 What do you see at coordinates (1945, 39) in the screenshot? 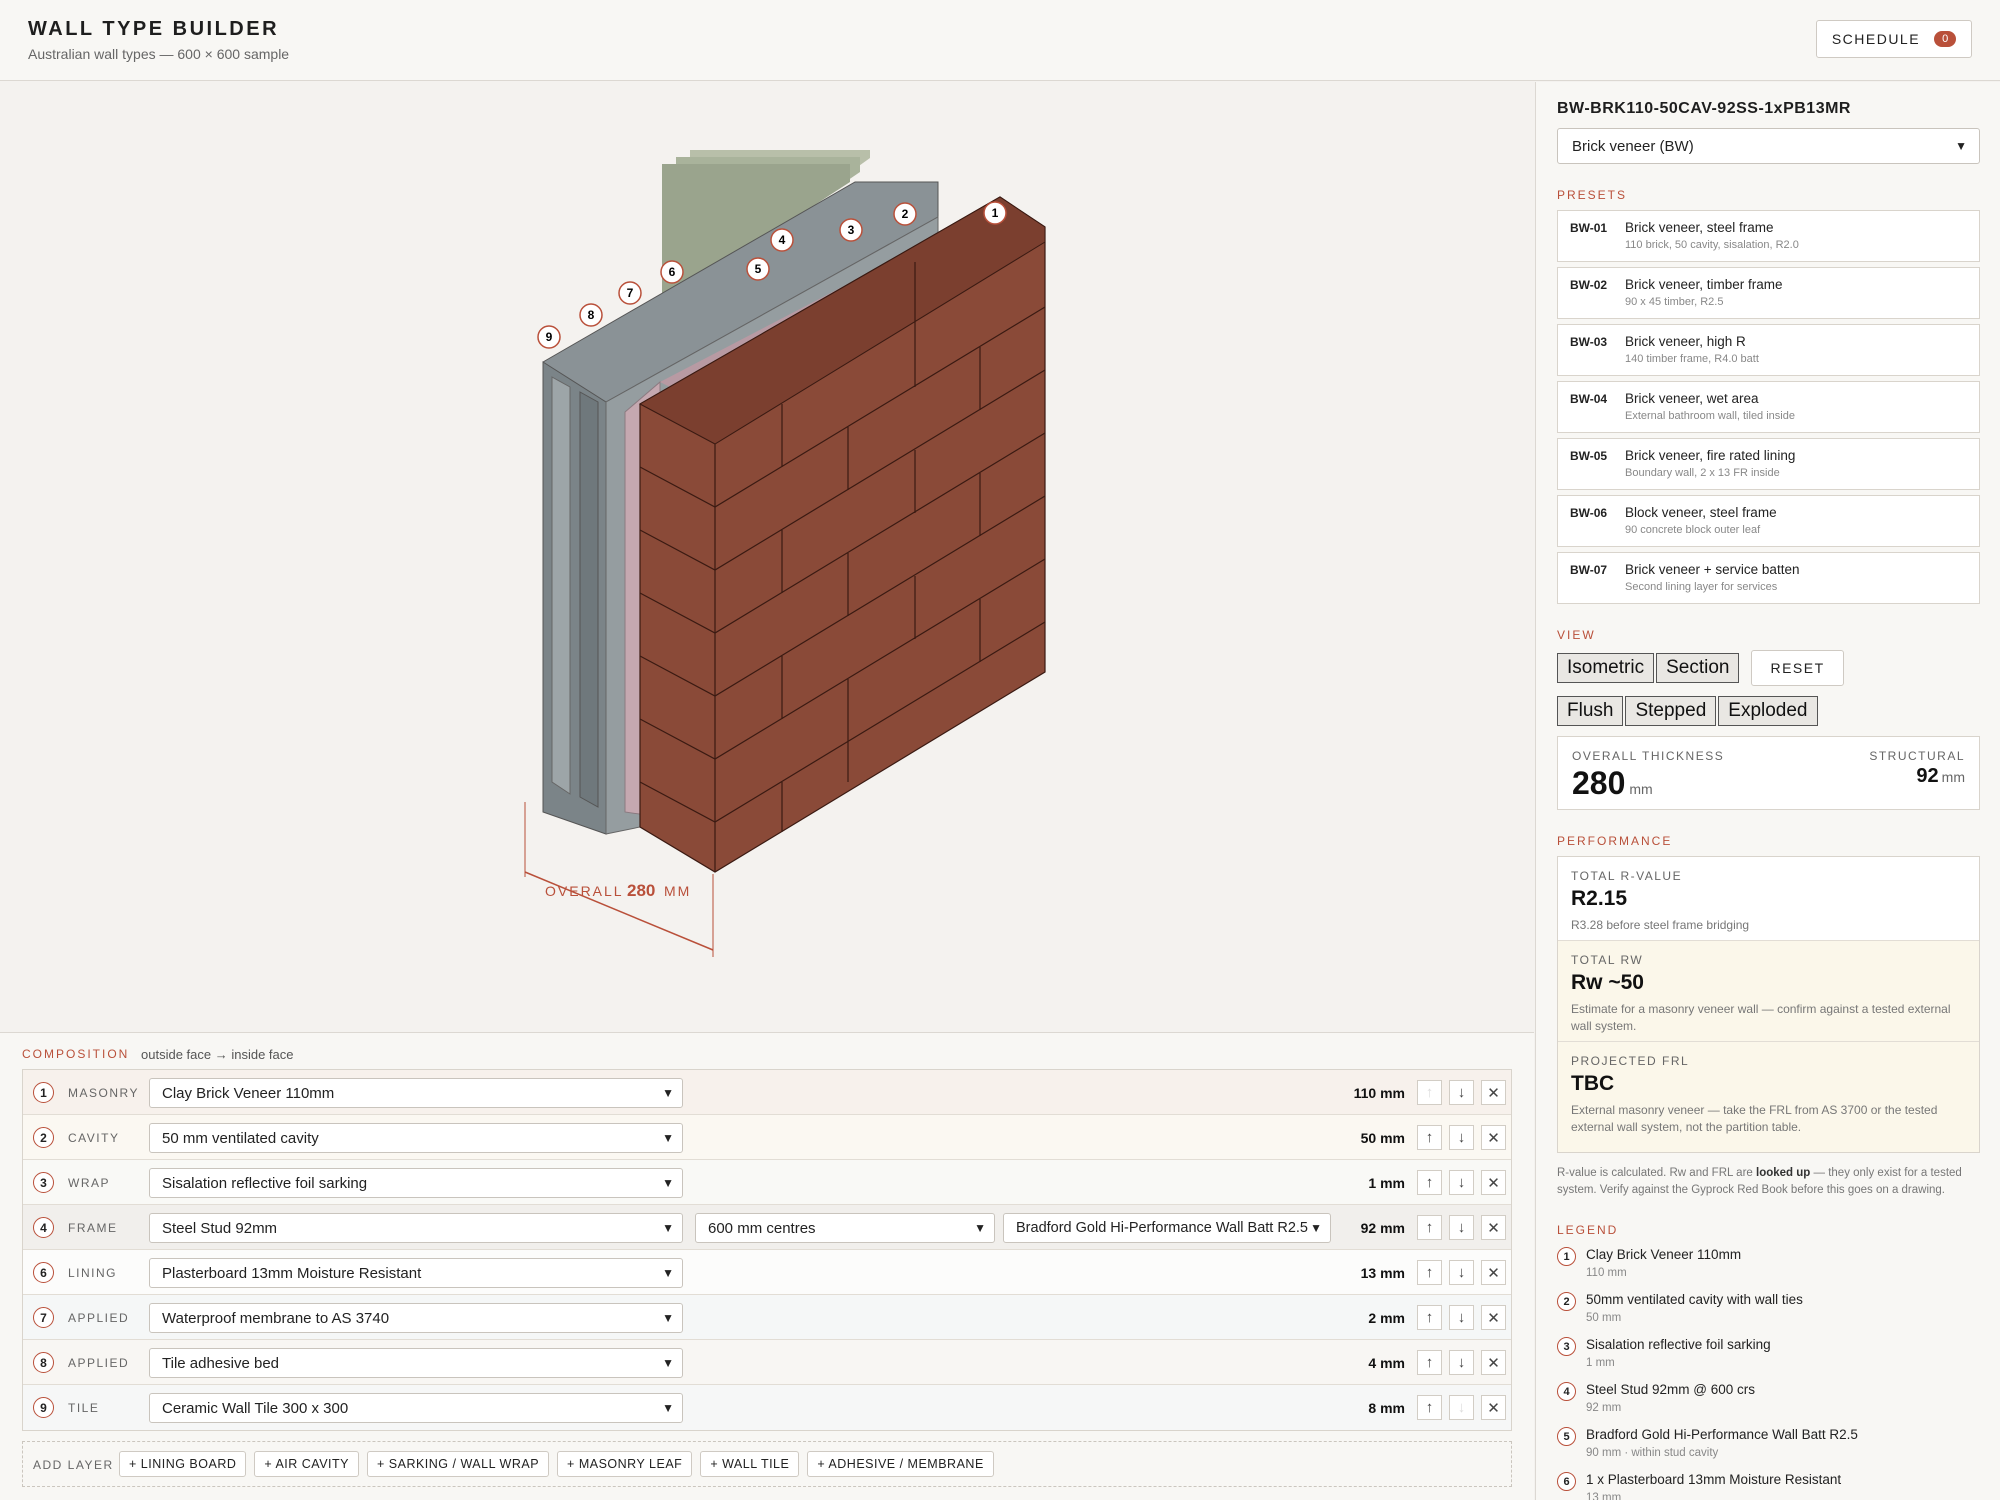
I see `schedule-count-badge: 0` at bounding box center [1945, 39].